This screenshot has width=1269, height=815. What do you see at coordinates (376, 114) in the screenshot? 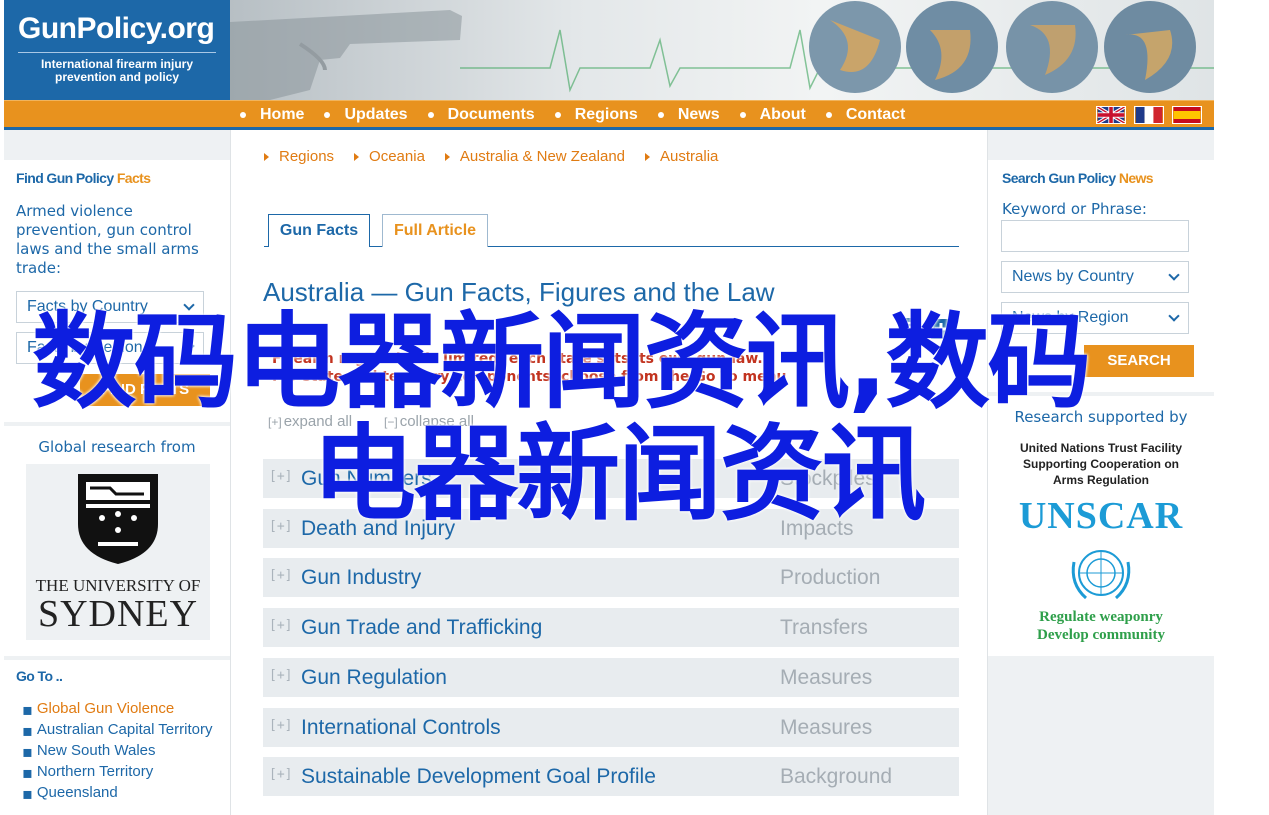
I see `nav-updates-label: Updates` at bounding box center [376, 114].